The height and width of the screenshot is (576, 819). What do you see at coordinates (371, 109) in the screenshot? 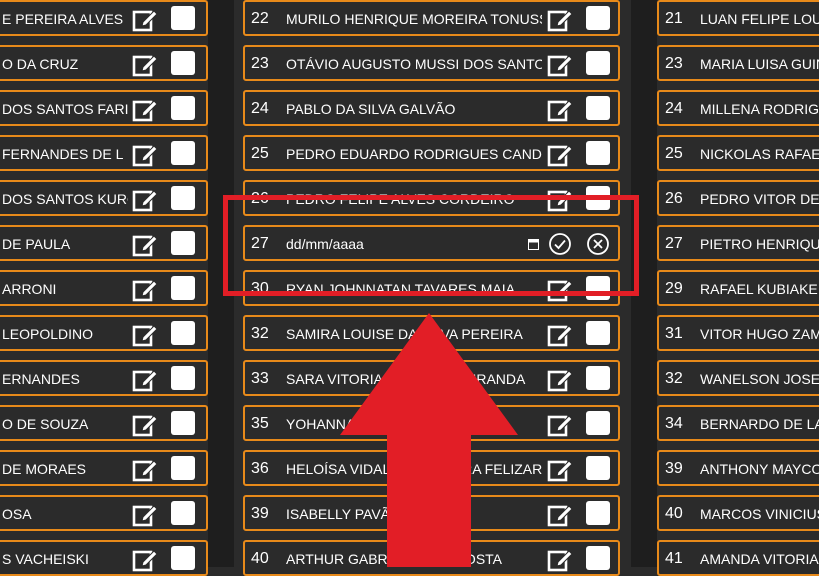
I see `student-name: PABLO DA SILVA GALVÃO` at bounding box center [371, 109].